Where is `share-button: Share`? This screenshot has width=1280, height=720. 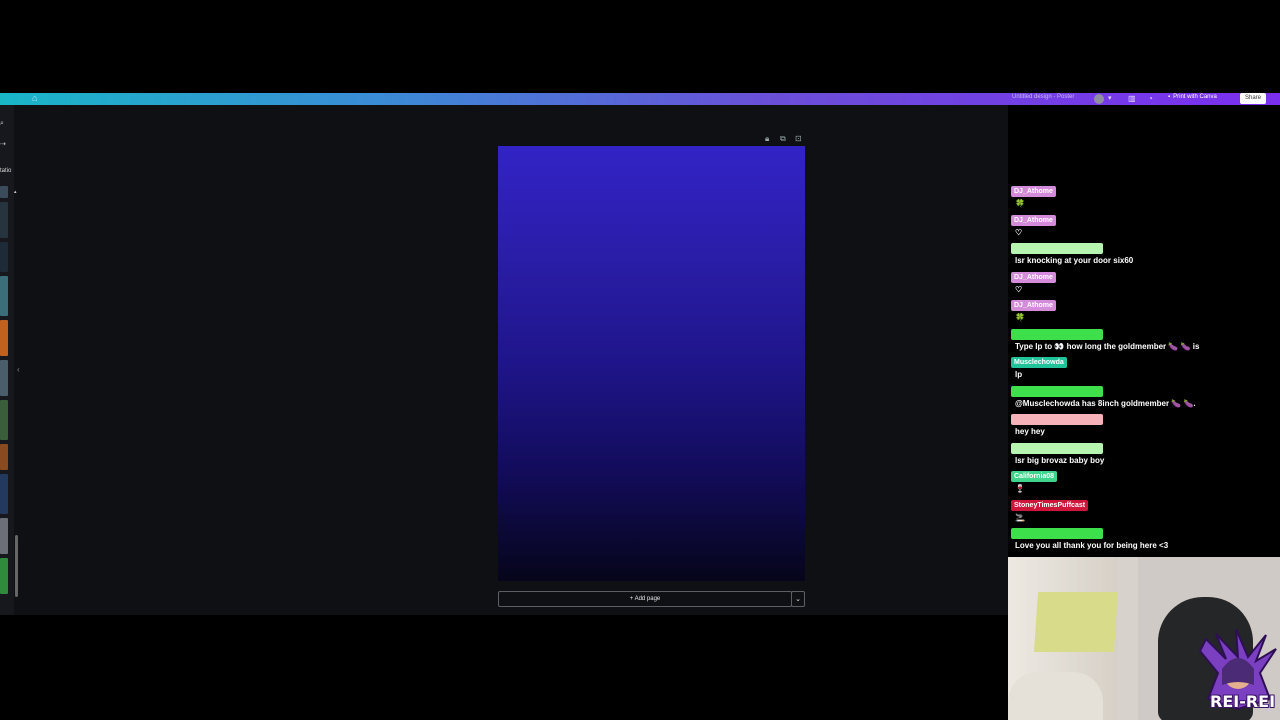
share-button: Share is located at coordinates (1253, 98).